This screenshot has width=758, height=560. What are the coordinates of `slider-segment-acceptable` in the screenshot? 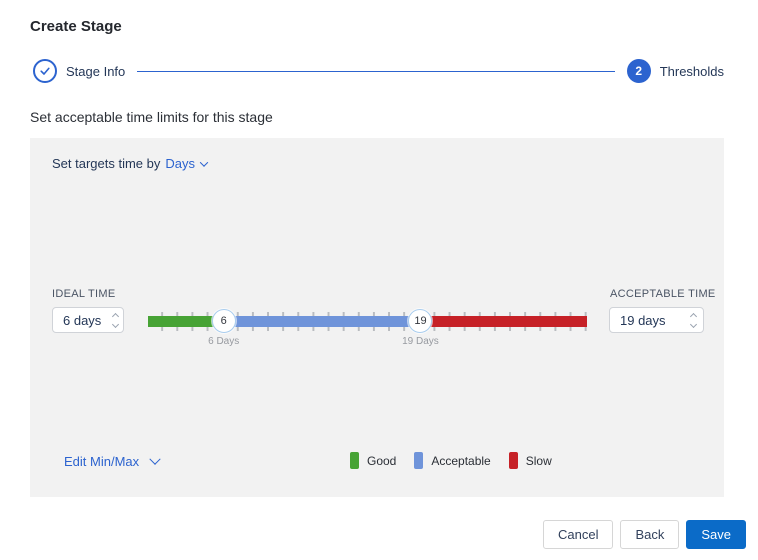 It's located at (322, 321).